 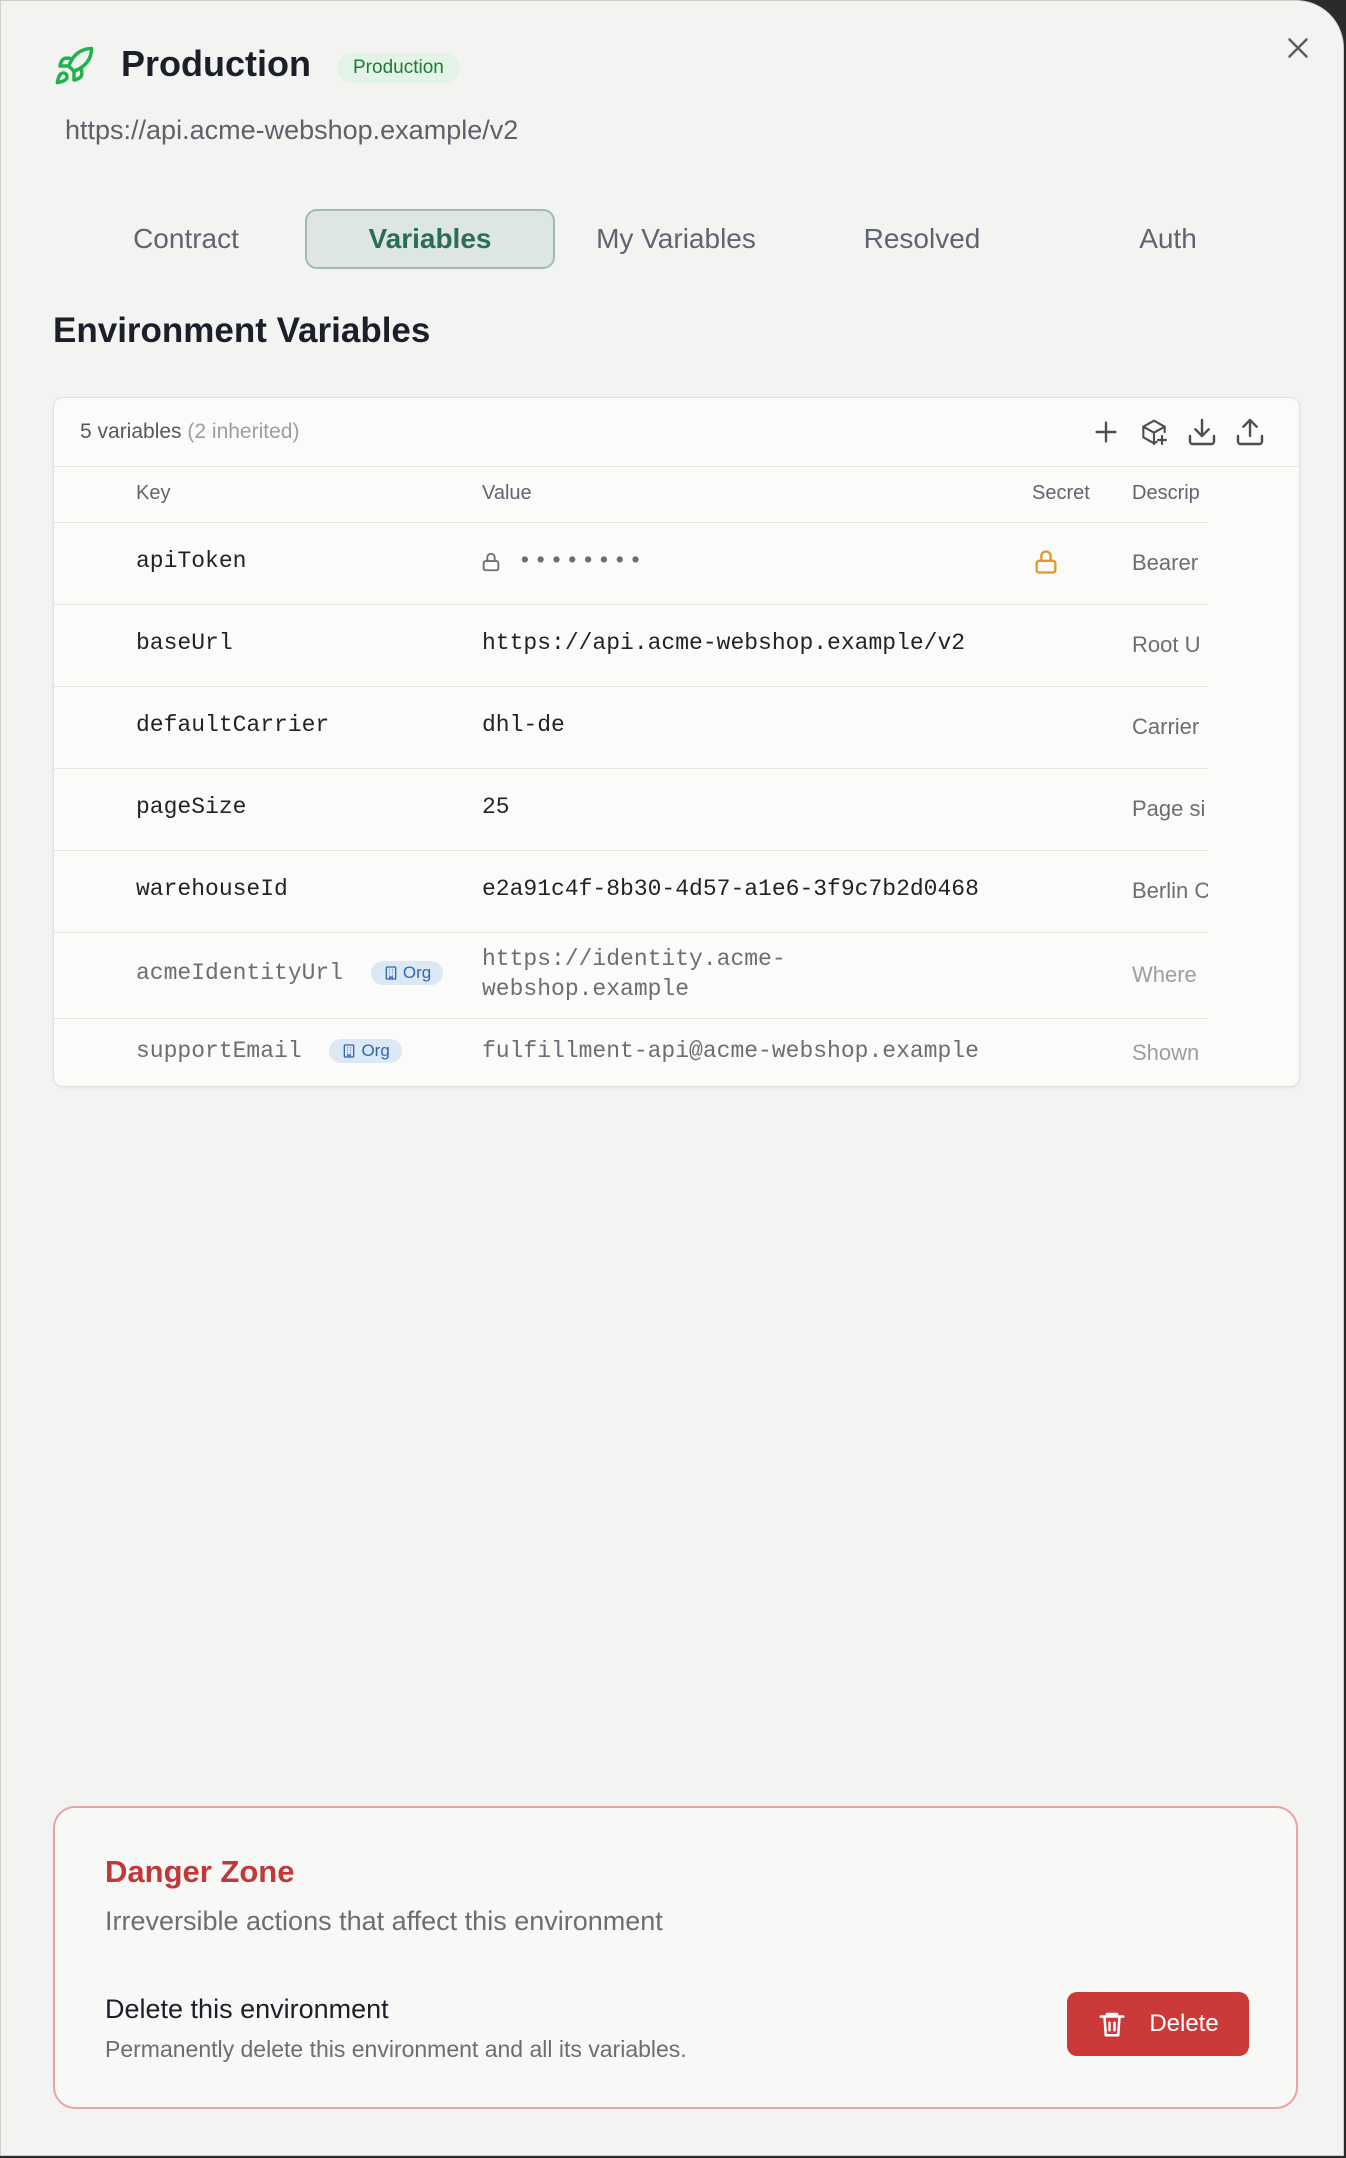 I want to click on column-header-key: Key, so click(x=153, y=493).